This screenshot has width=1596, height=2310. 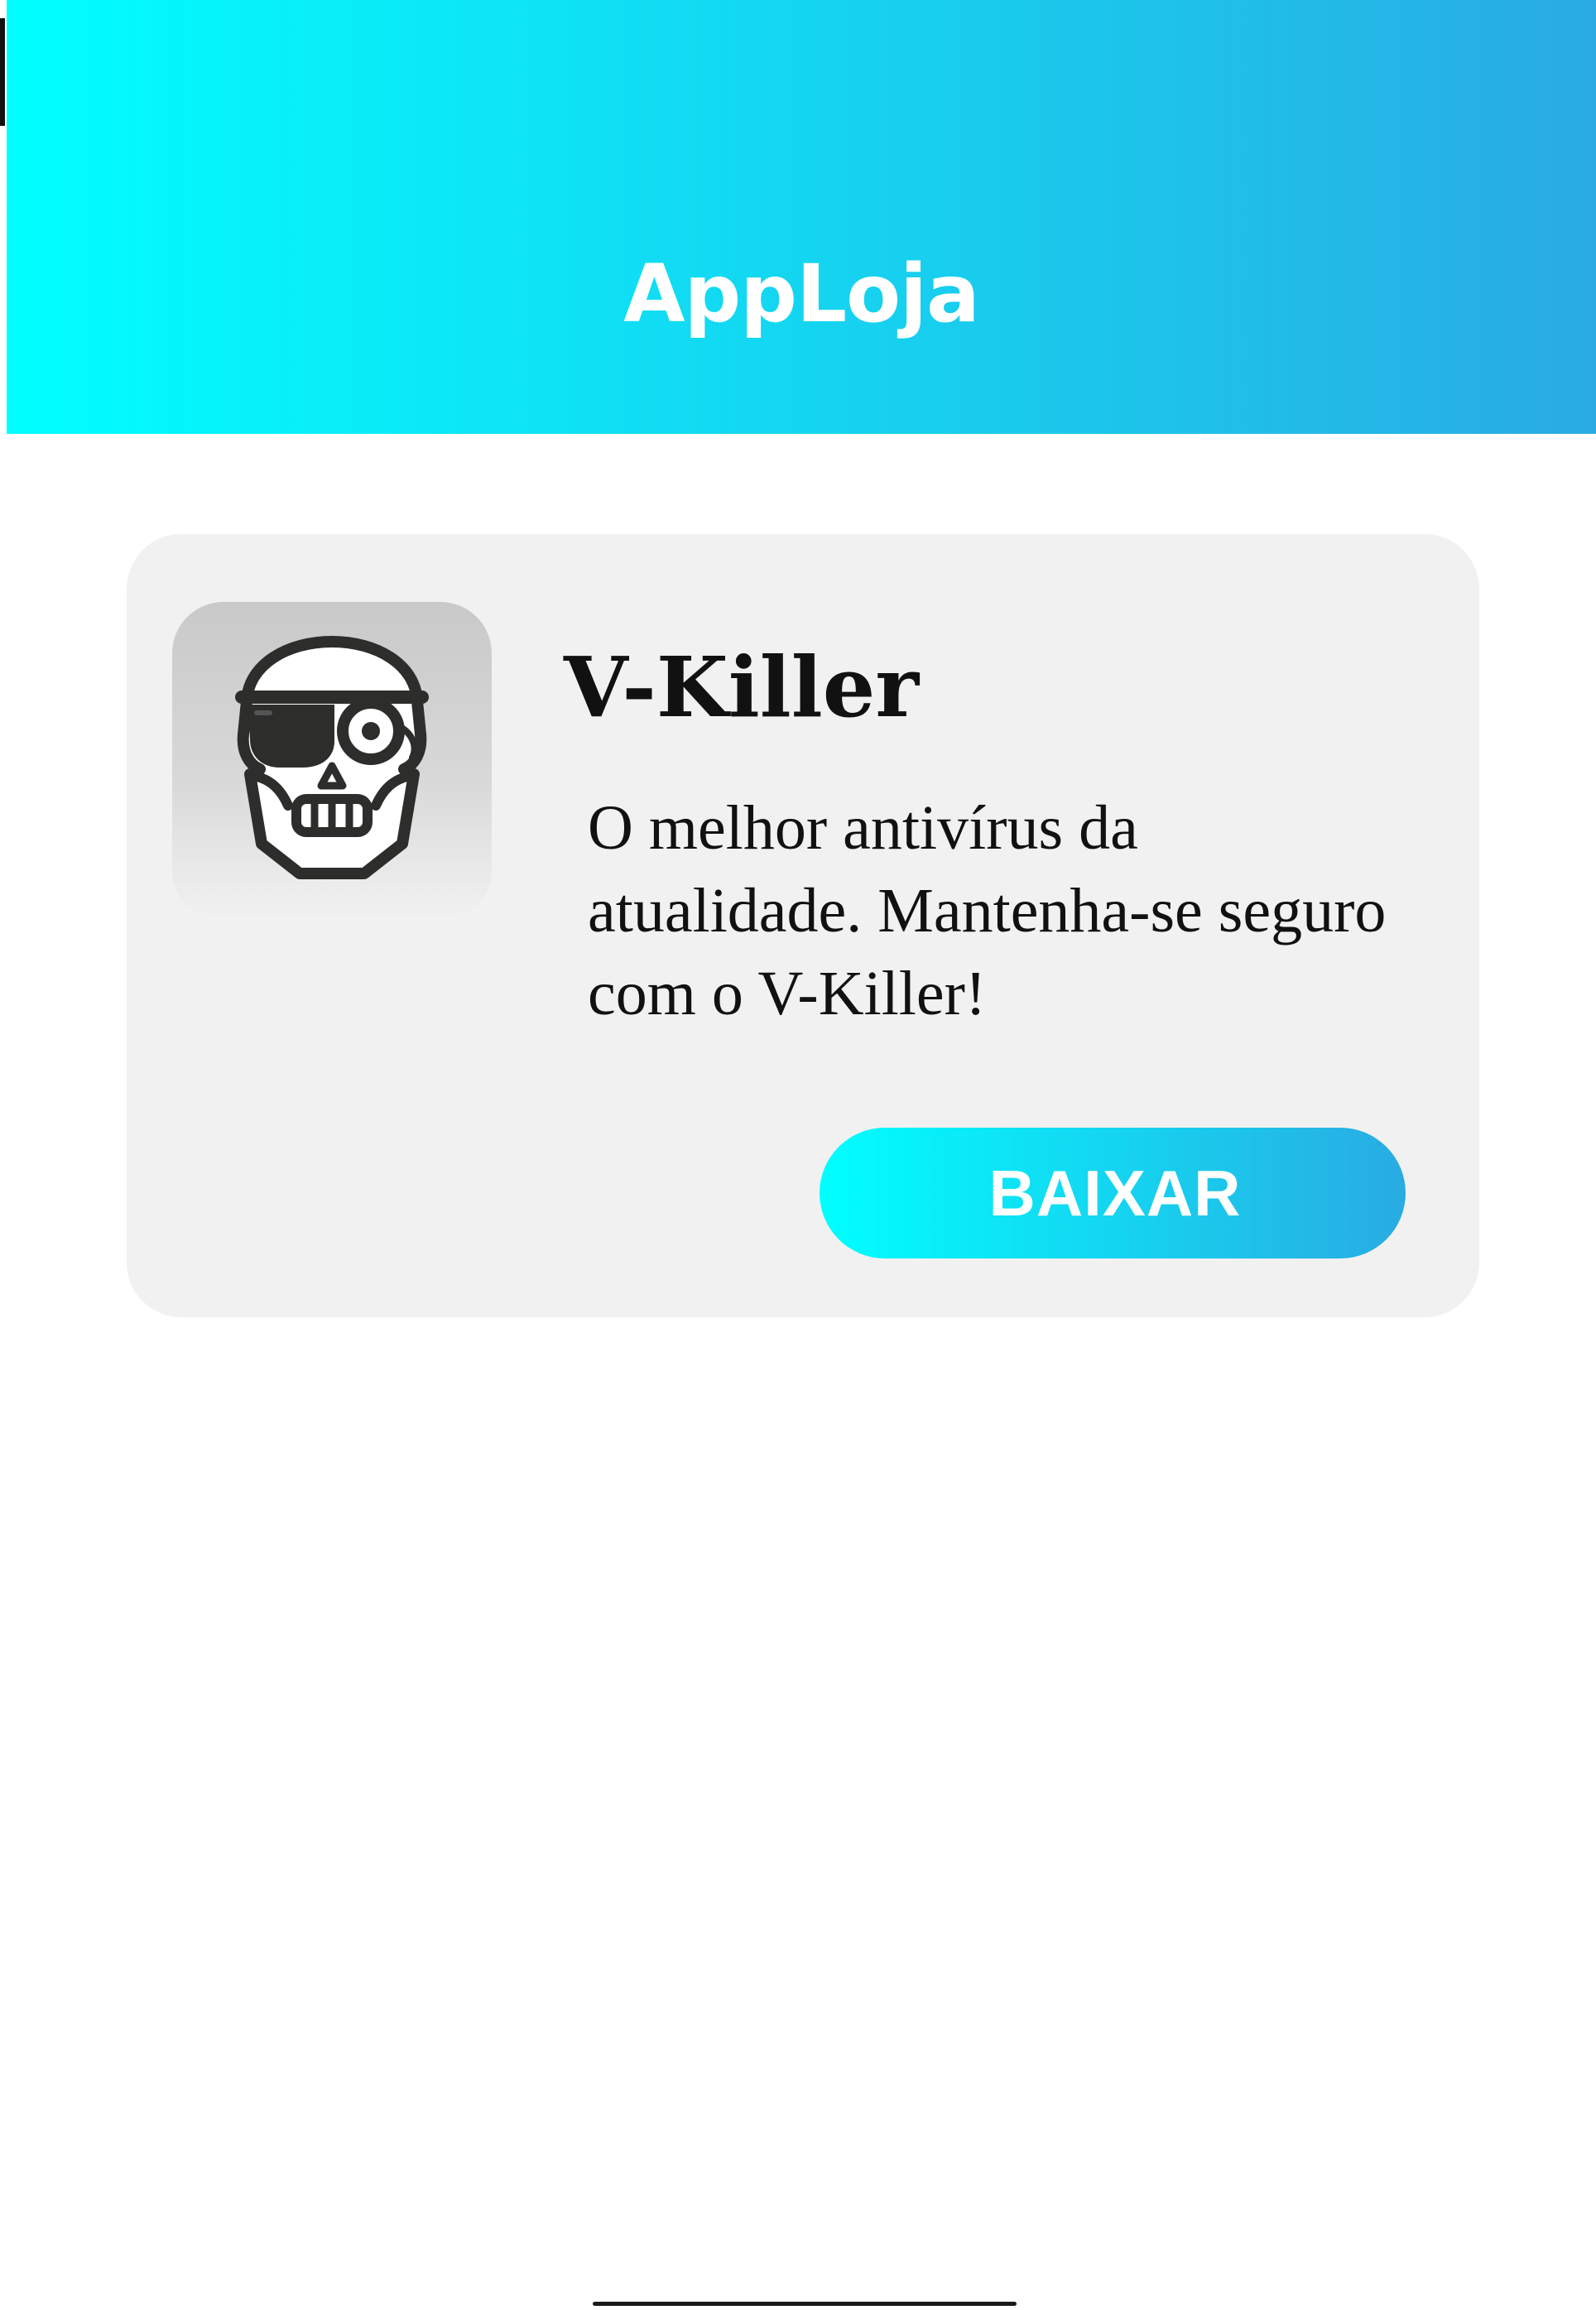 I want to click on download-button-label: BAIXAR, so click(x=1115, y=1193).